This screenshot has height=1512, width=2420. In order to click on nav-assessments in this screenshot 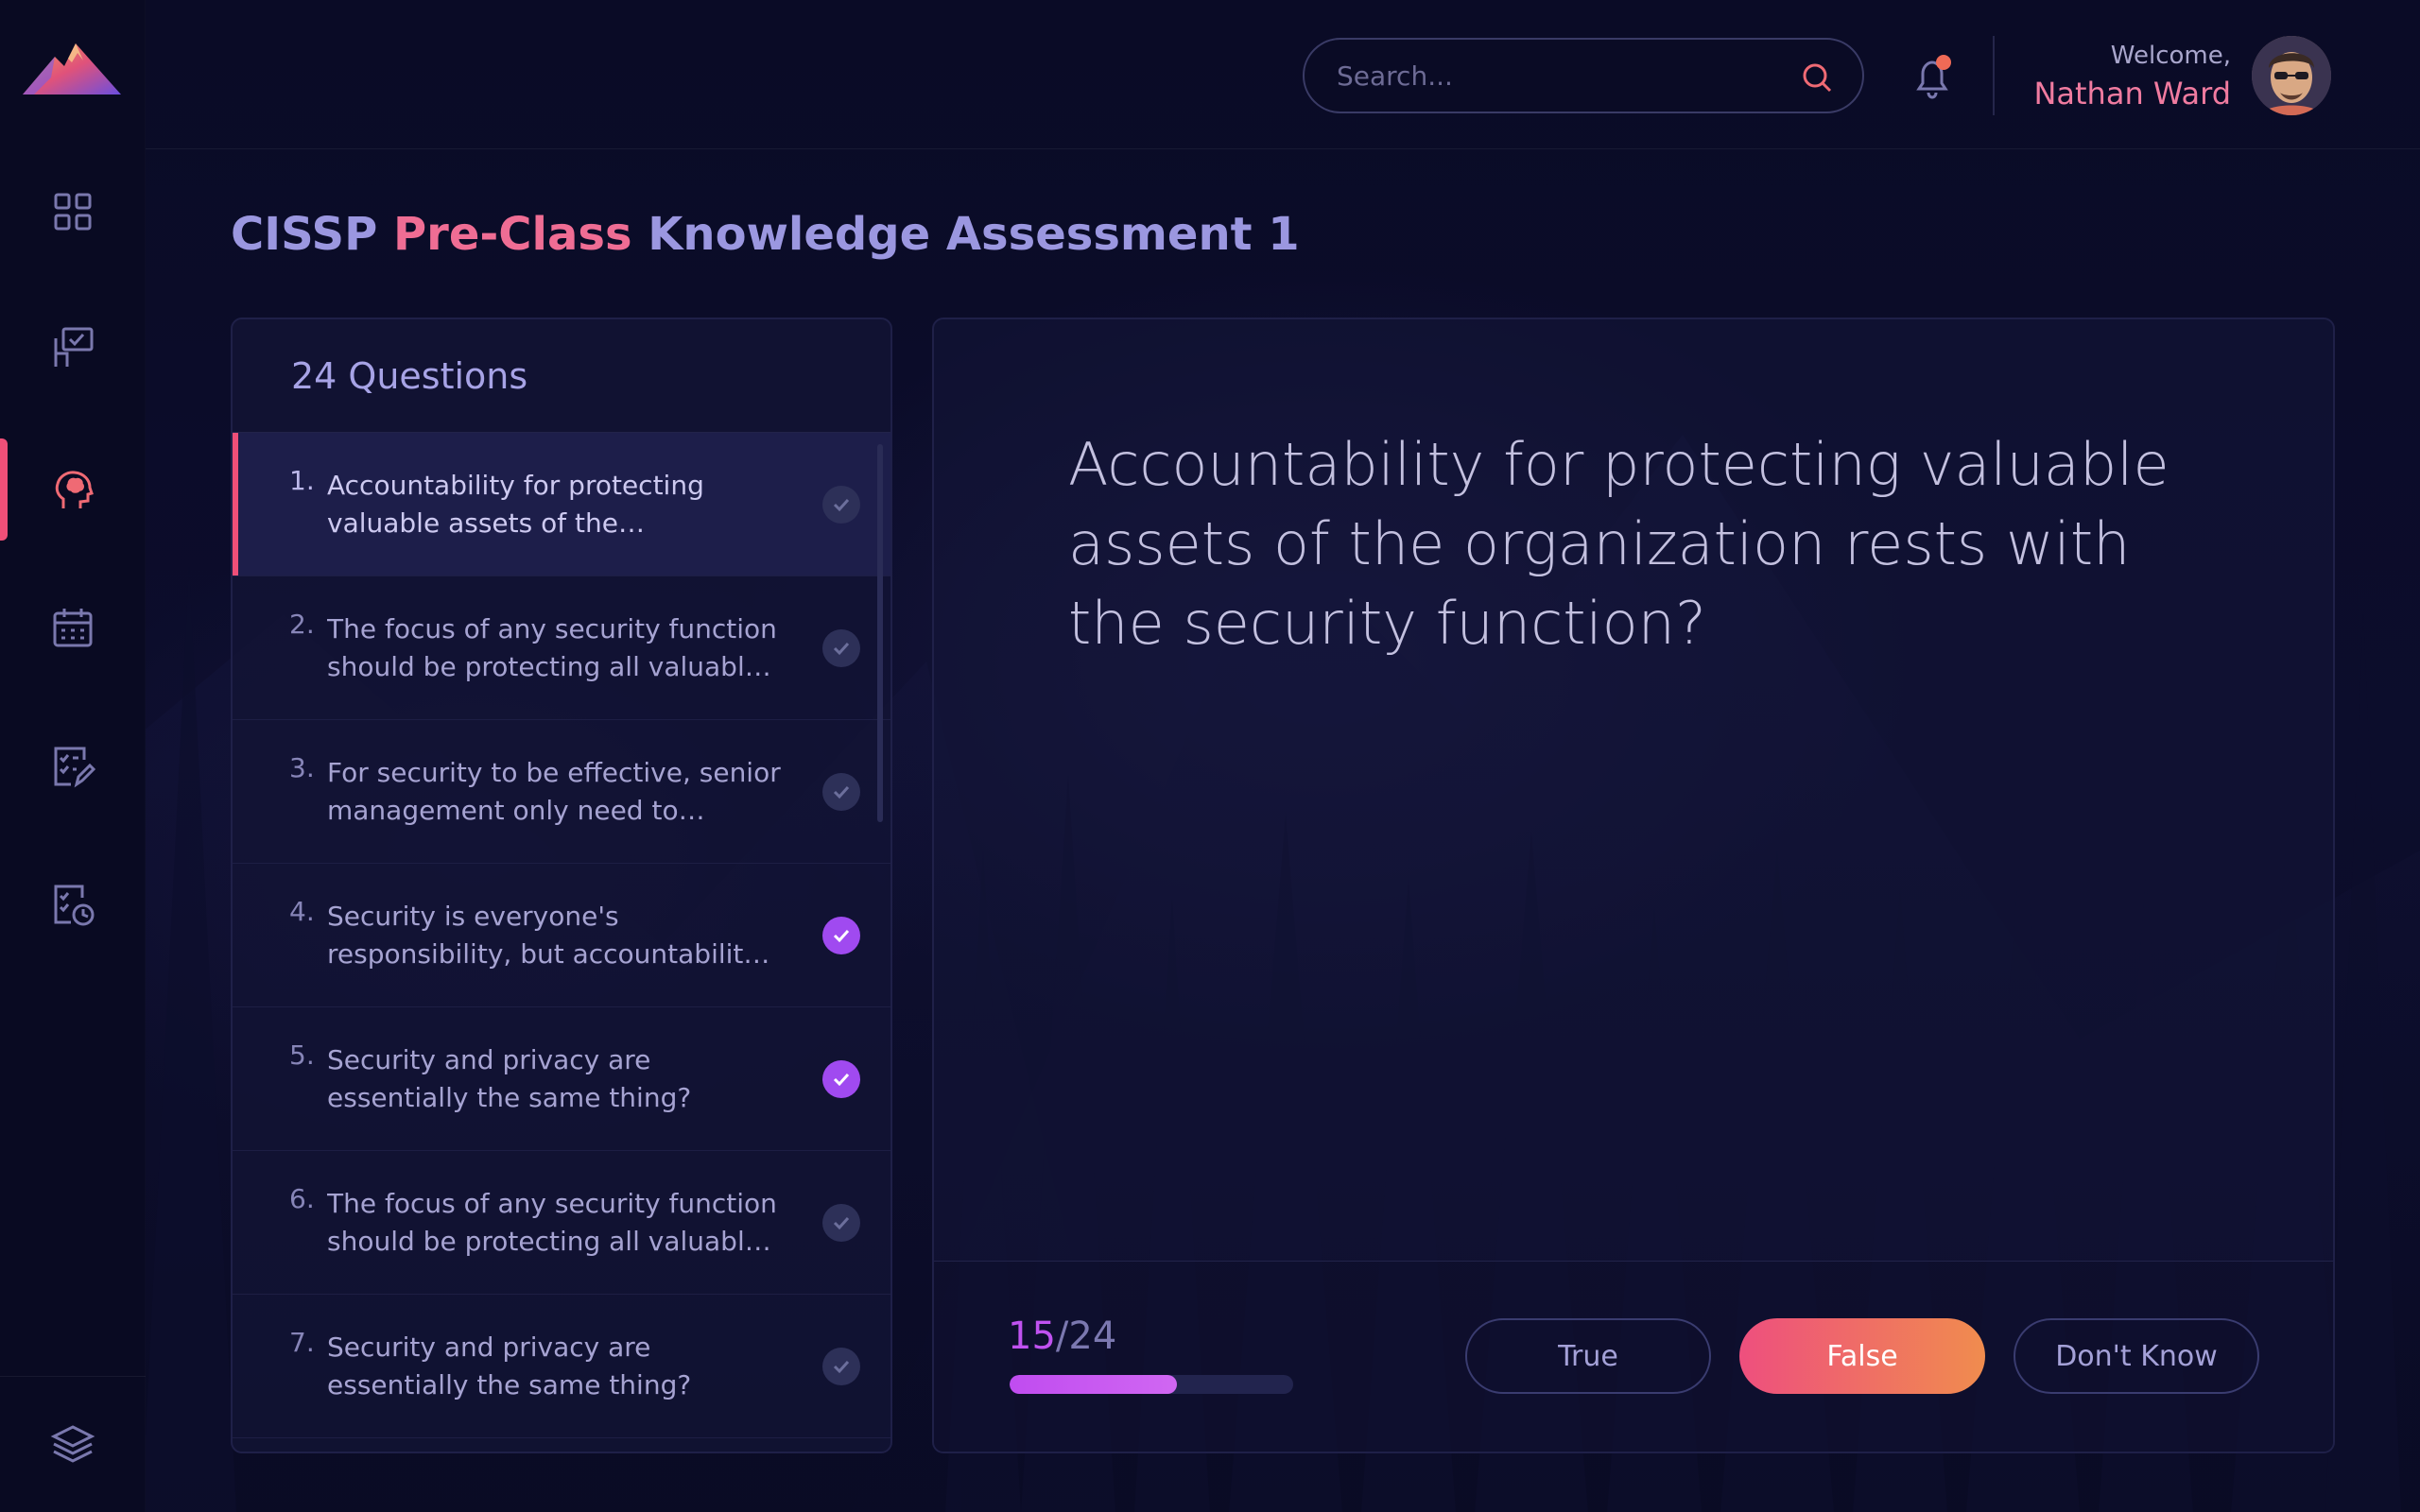, I will do `click(73, 489)`.